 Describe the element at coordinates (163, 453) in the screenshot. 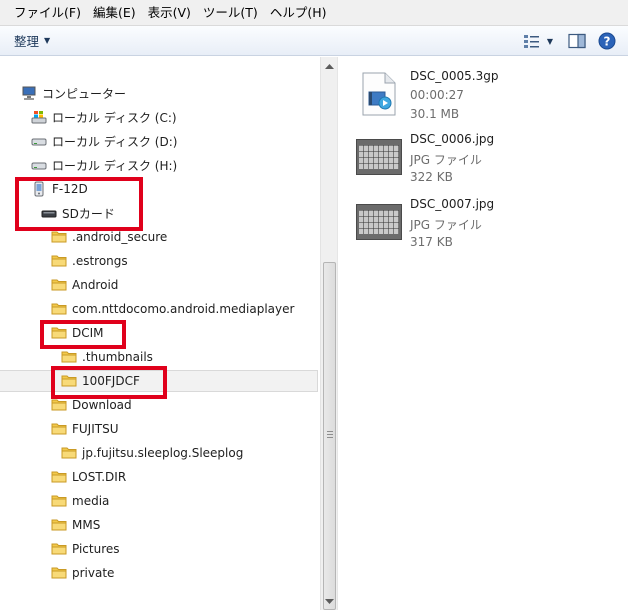

I see `tree-item-label: jp.fujitsu.sleeplog.Sleeplog` at that location.